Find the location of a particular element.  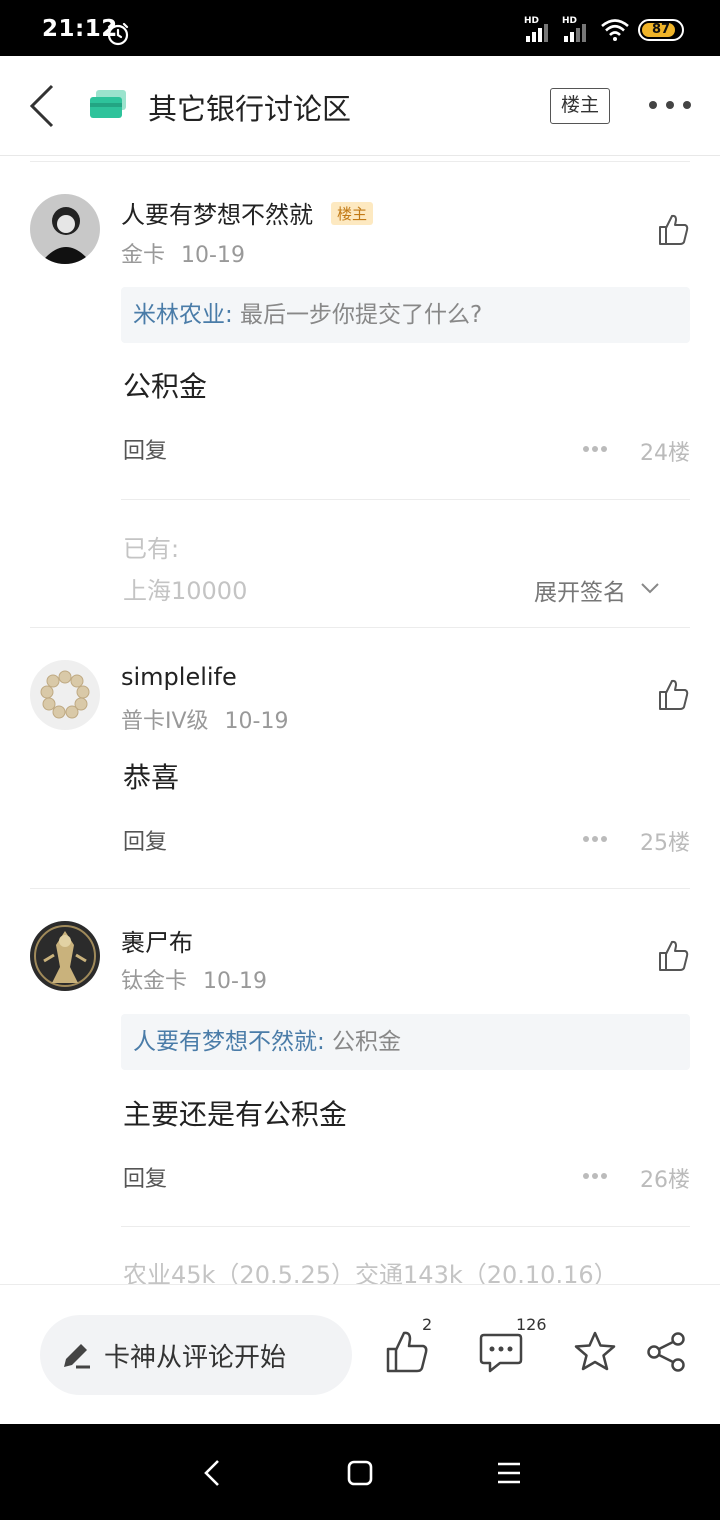

comment-text: 公积金 is located at coordinates (165, 386).